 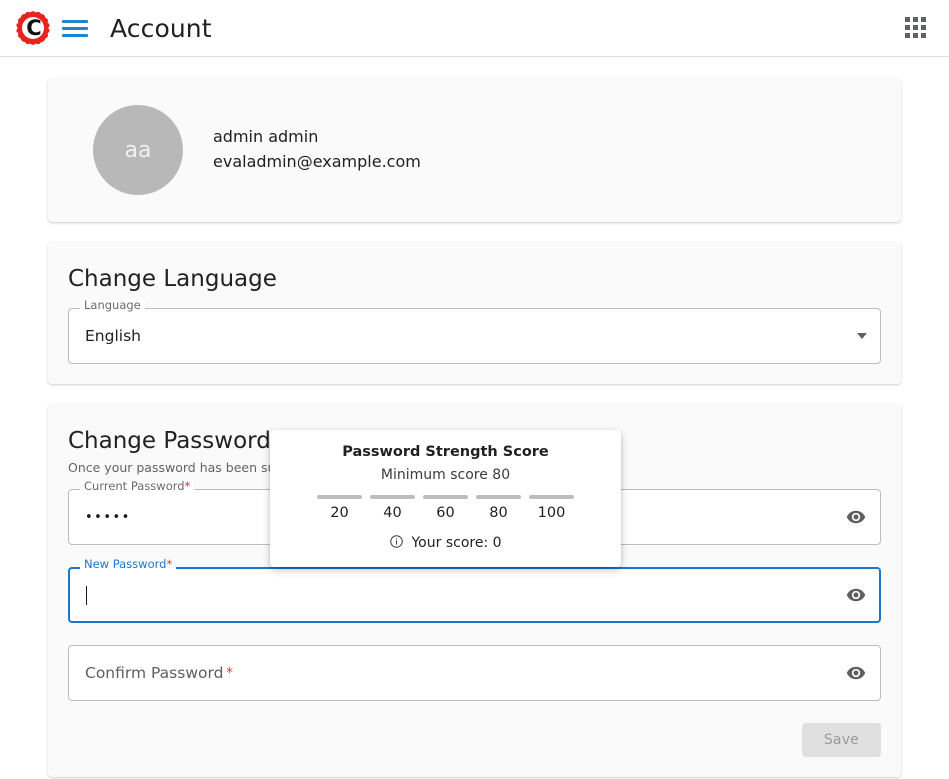 What do you see at coordinates (154, 673) in the screenshot?
I see `confirm-password-label-text: Confirm Password` at bounding box center [154, 673].